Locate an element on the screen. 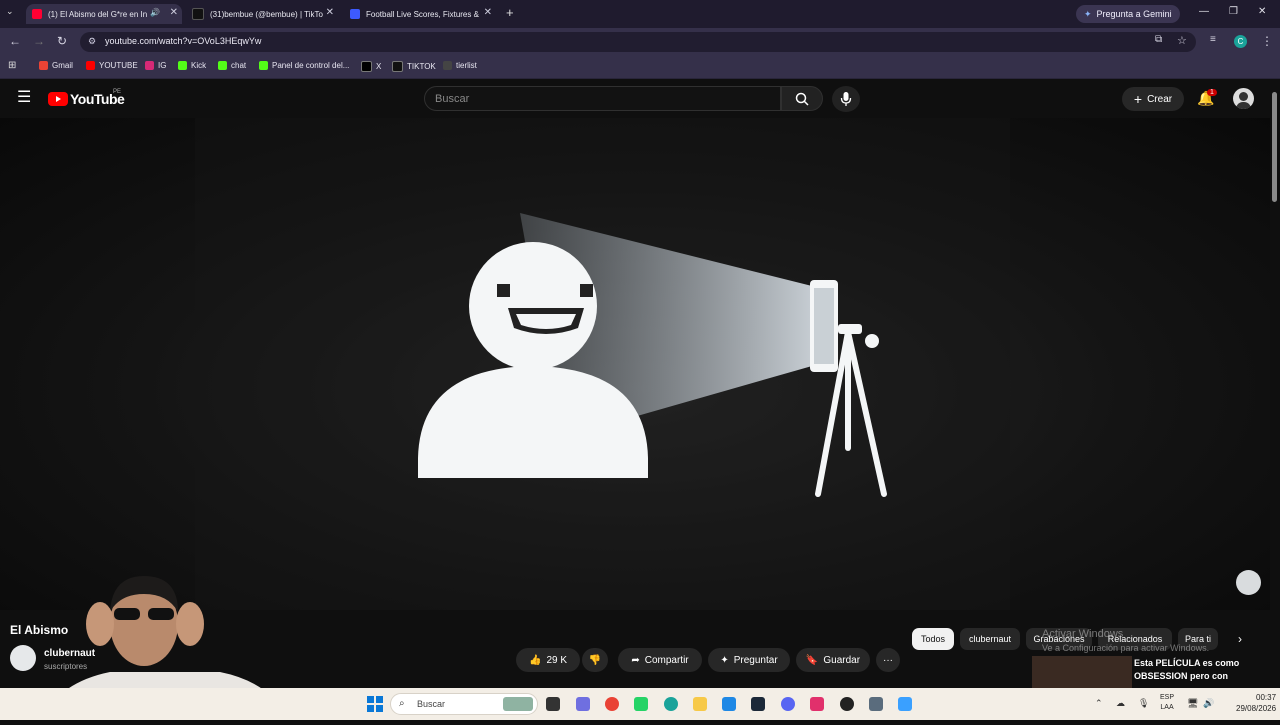 This screenshot has width=1280, height=725. search-placeholder: Buscar is located at coordinates (452, 99).